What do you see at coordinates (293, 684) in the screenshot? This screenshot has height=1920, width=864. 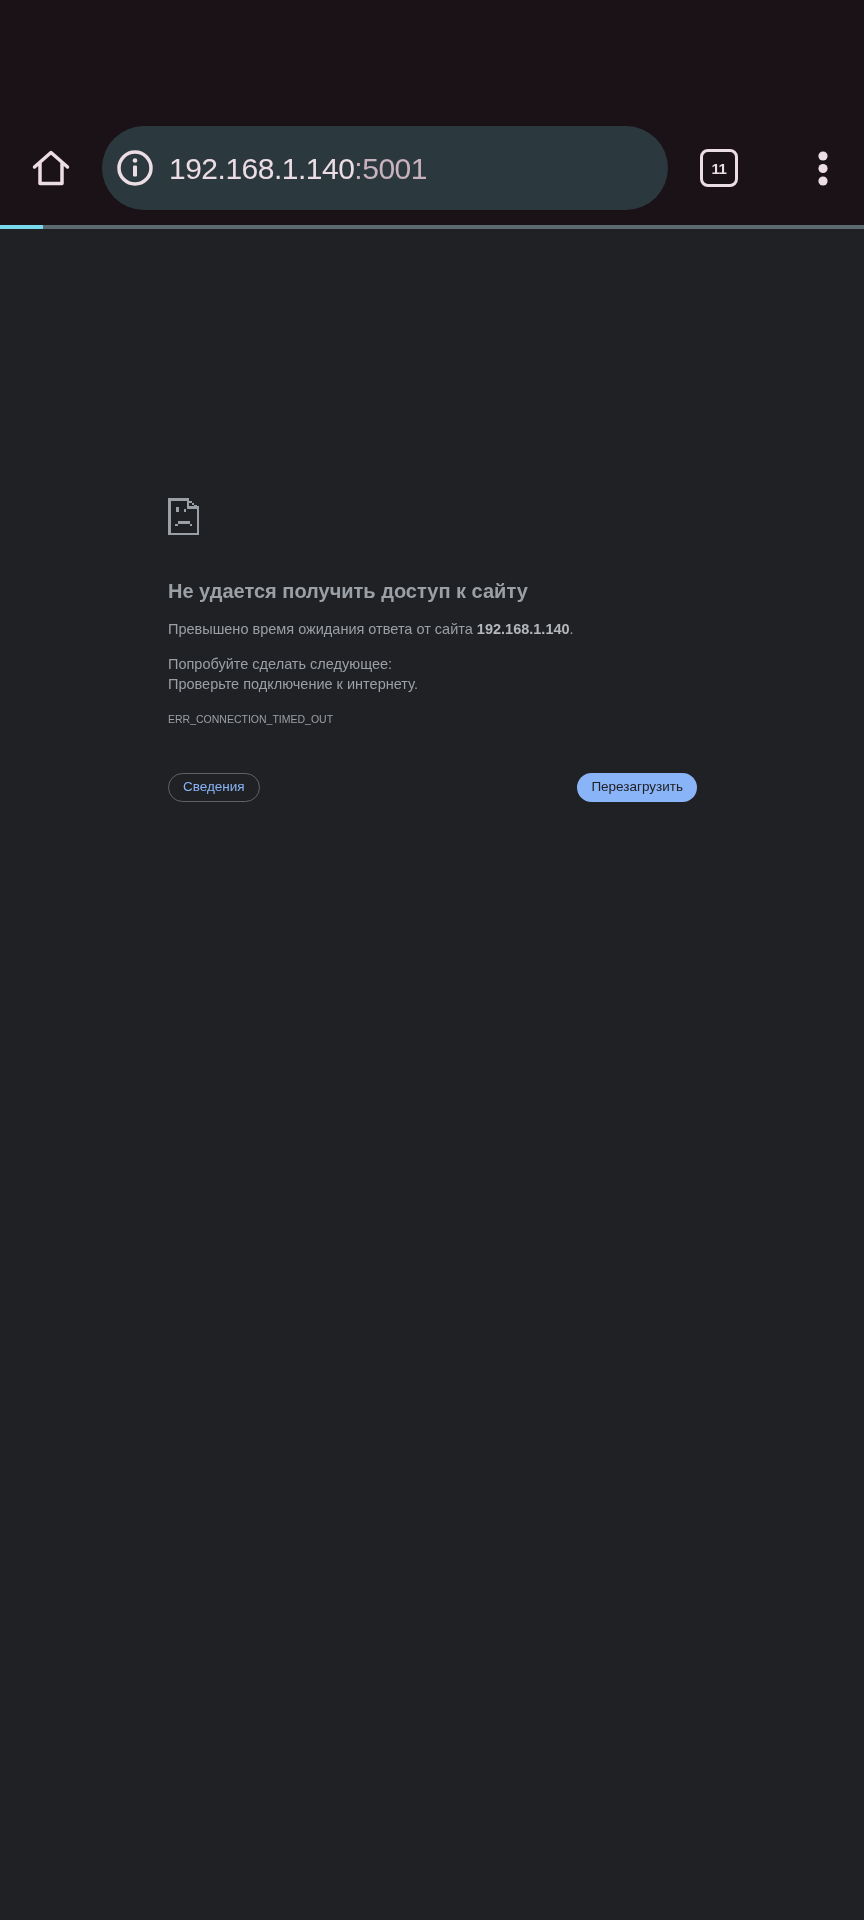 I see `suggestion-text: Проверьте подключение к интернету.` at bounding box center [293, 684].